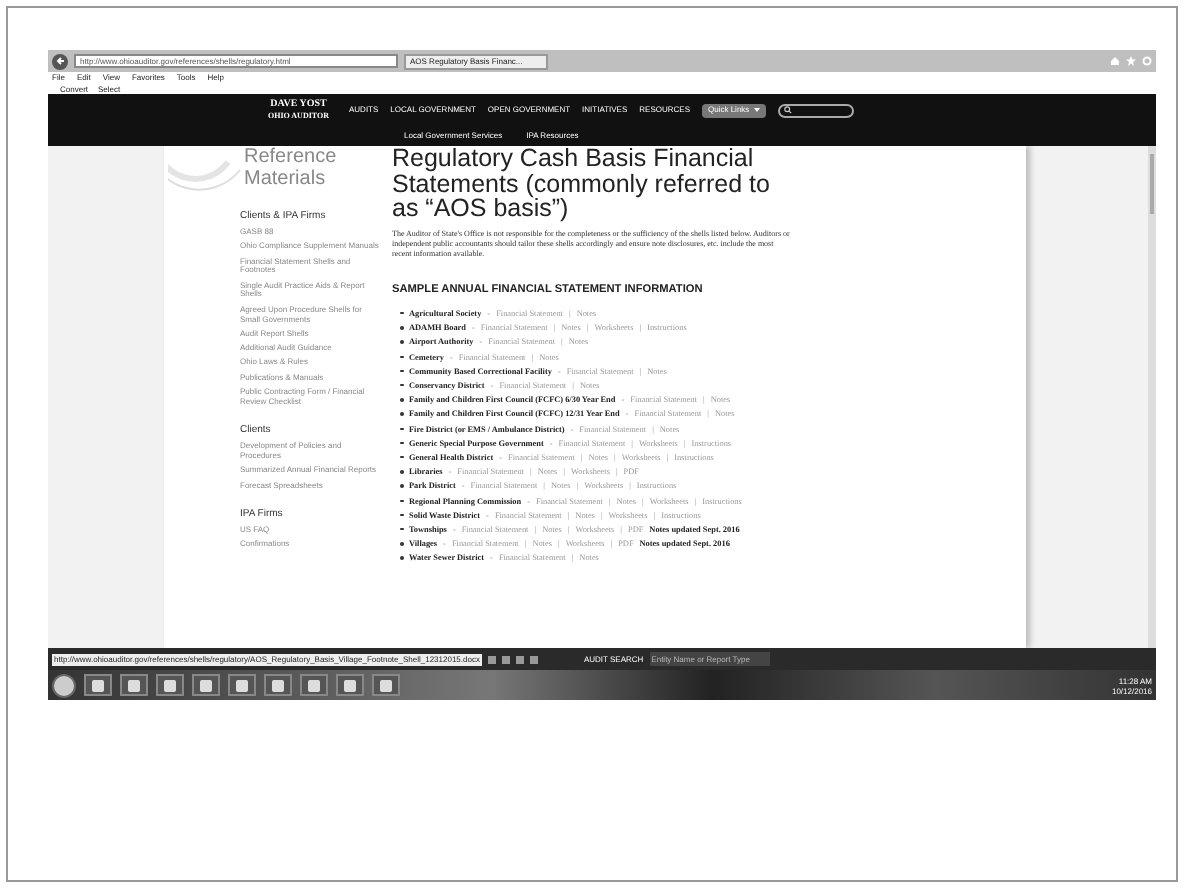  Describe the element at coordinates (815, 110) in the screenshot. I see `site-search-field` at that location.